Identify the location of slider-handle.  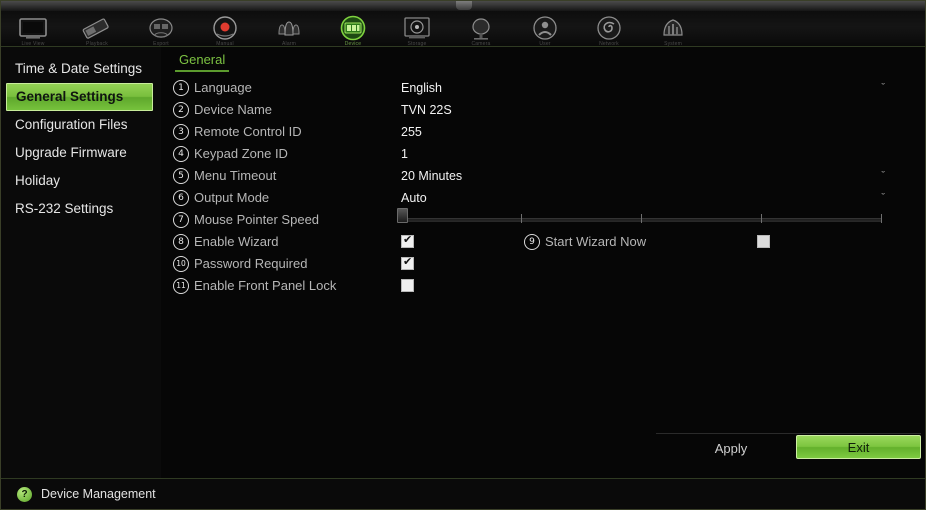
(402, 215).